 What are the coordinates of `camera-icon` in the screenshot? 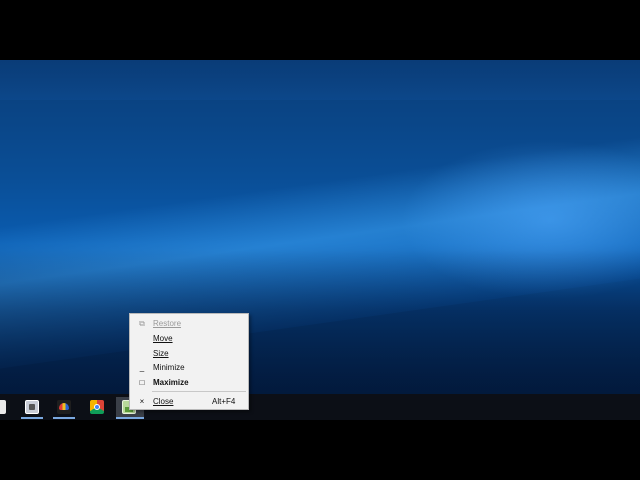 It's located at (32, 407).